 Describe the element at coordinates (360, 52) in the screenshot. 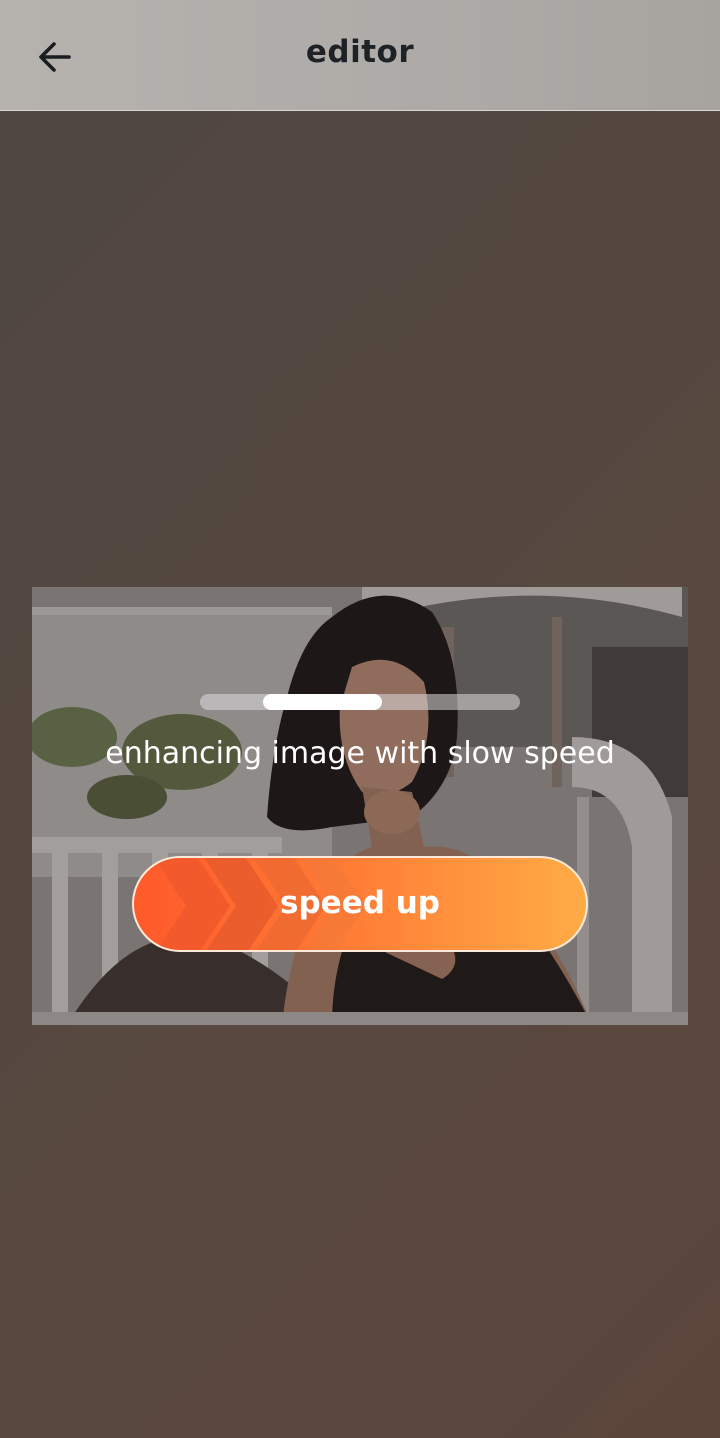

I see `page-title: editor` at that location.